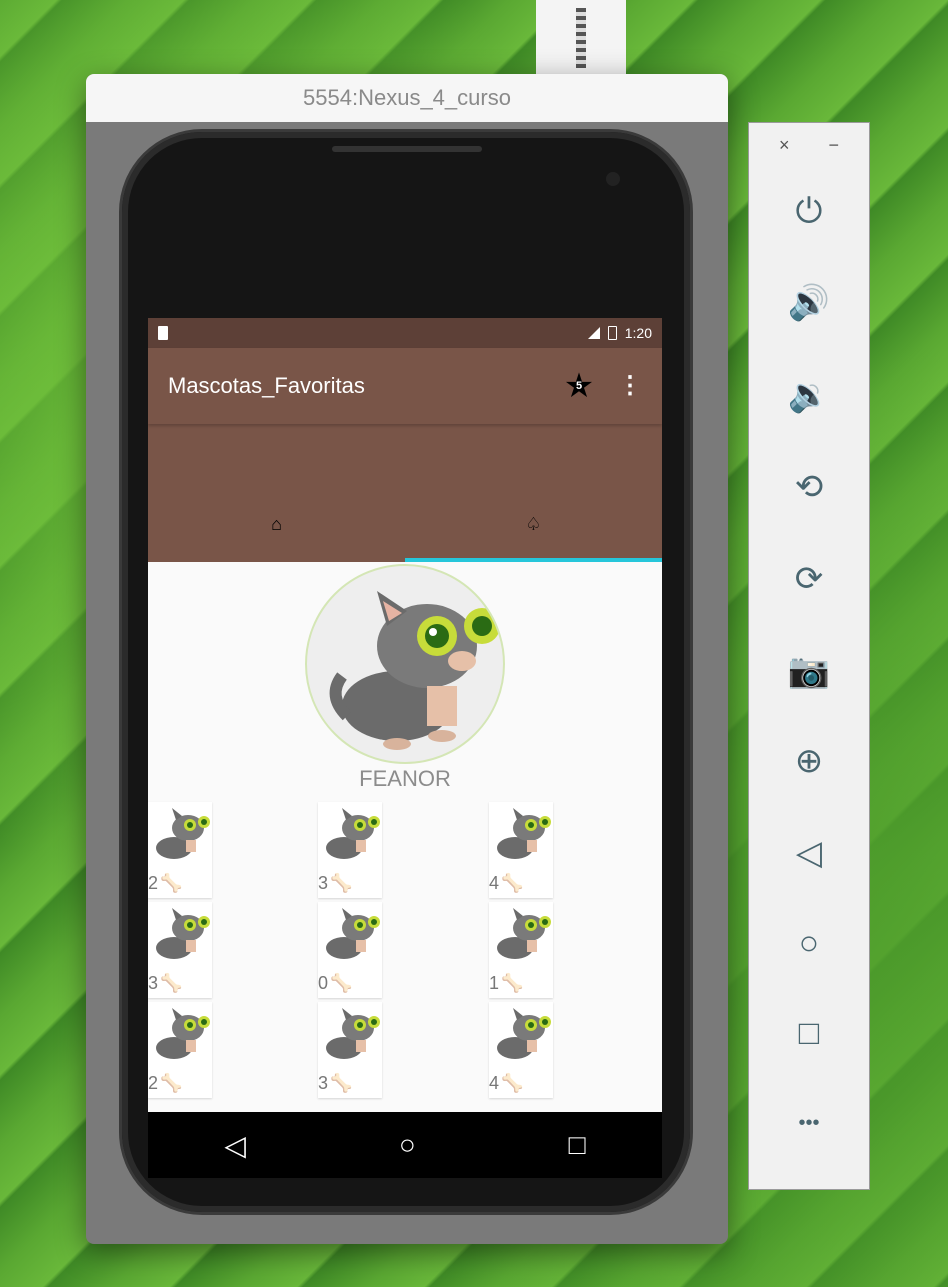 The image size is (948, 1287). What do you see at coordinates (612, 333) in the screenshot?
I see `battery-icon` at bounding box center [612, 333].